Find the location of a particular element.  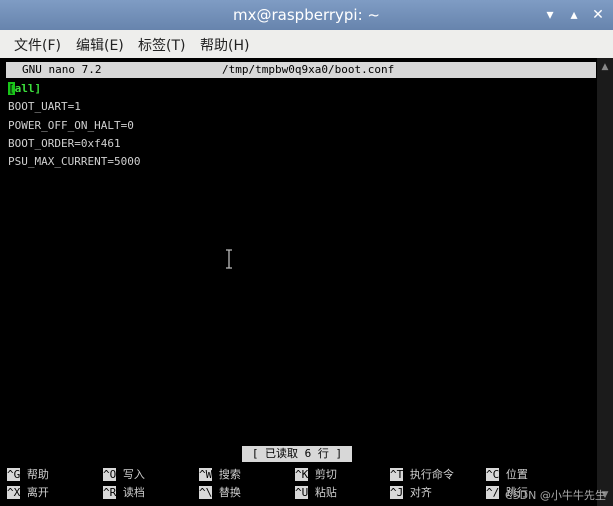

section-name: all] is located at coordinates (28, 88).